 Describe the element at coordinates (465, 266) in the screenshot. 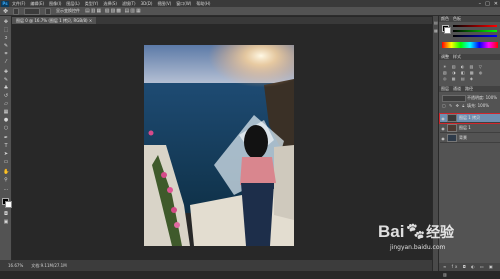

I see `mask-icon: ◘` at that location.